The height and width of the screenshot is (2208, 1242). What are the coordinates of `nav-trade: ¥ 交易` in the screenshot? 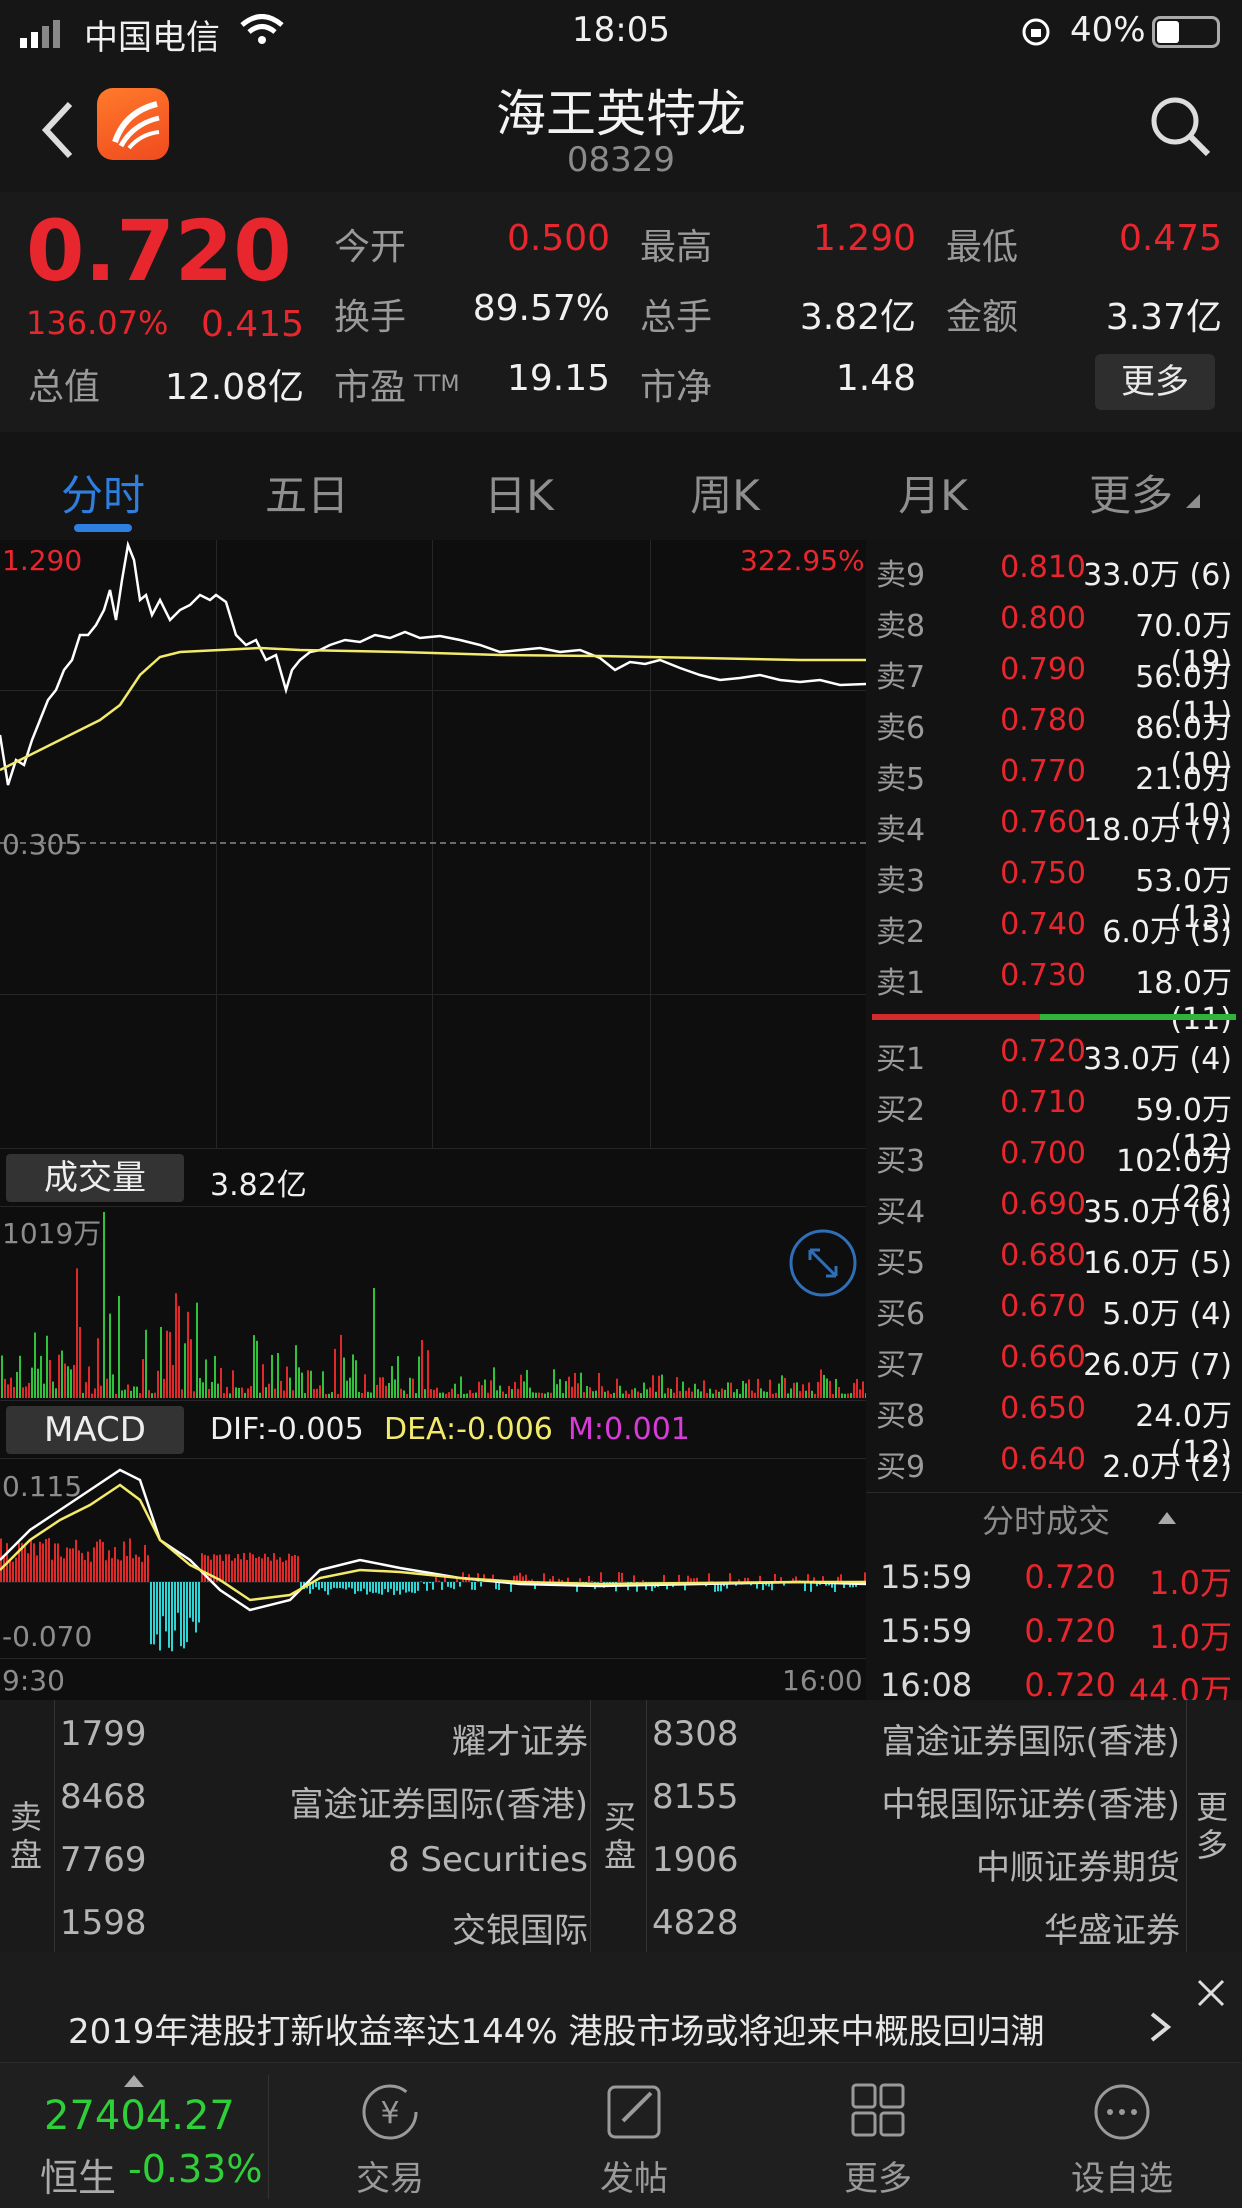 It's located at (390, 2140).